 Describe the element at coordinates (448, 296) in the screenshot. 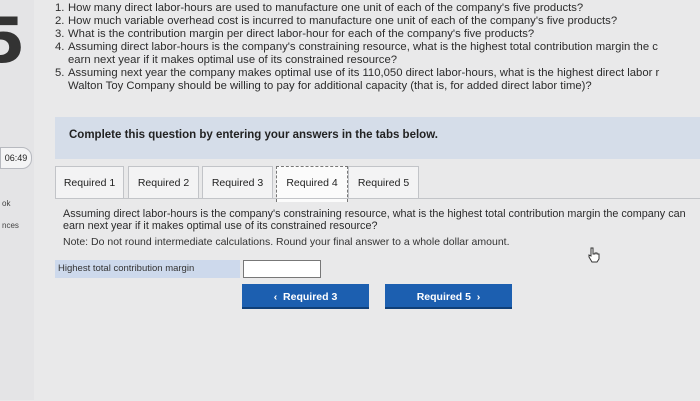

I see `next-required-button: Required 5 ›` at that location.